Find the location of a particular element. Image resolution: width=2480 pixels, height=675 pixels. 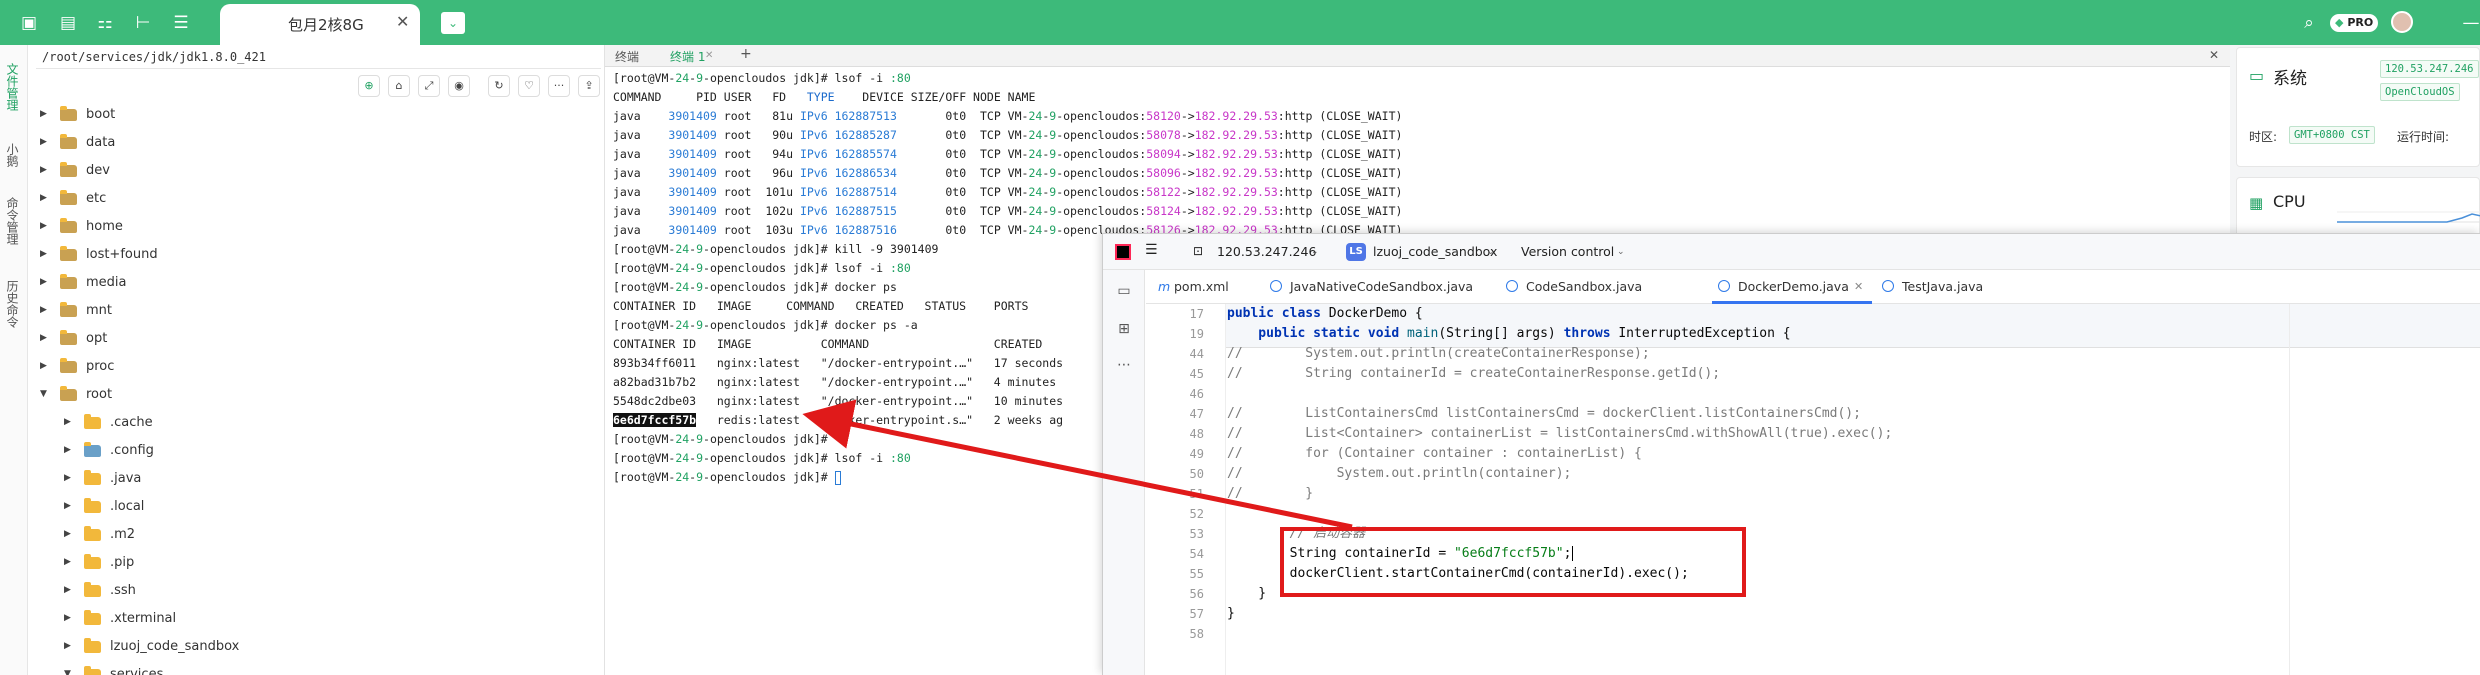

vcs-selector: Version control is located at coordinates (1567, 251).